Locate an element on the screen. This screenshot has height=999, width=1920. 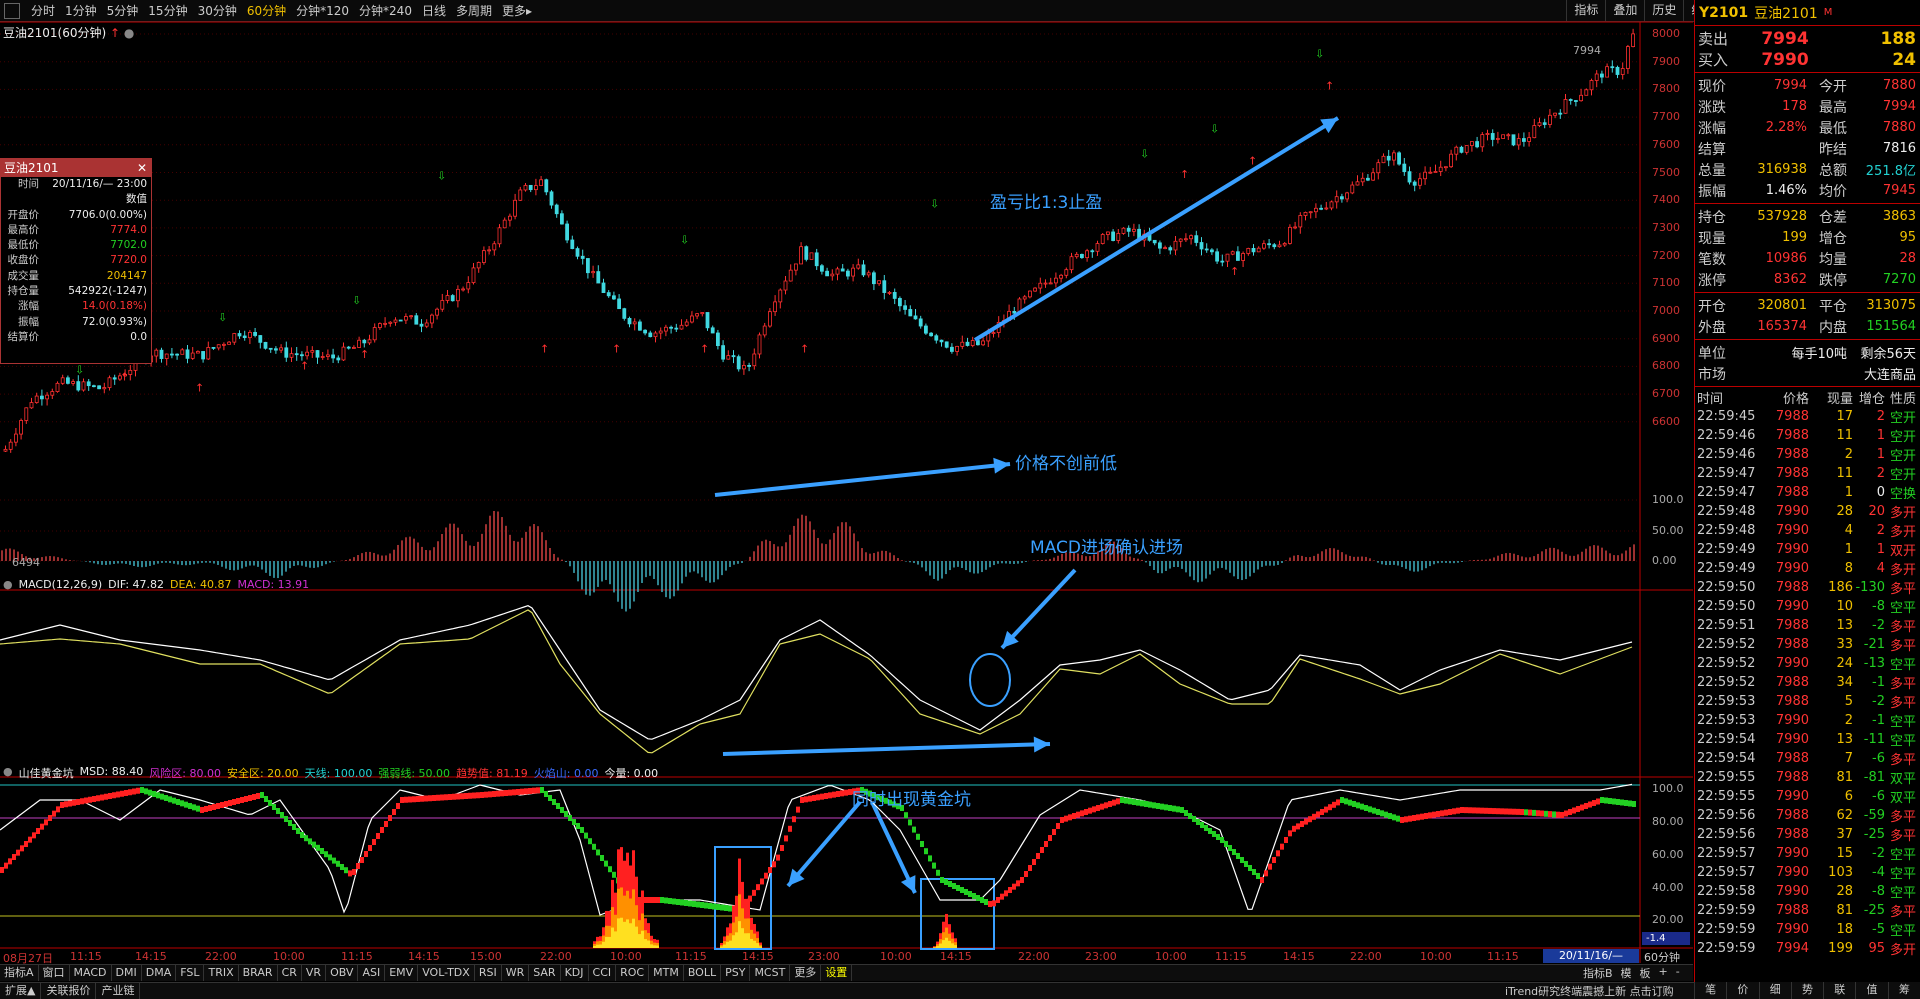
tick-row: 22:59:53 7988 5 -2 多平 is located at coordinates (1807, 701).